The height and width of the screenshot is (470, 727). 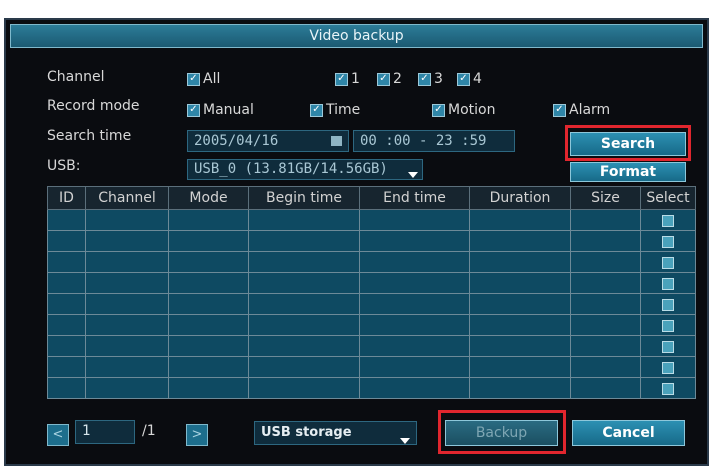 What do you see at coordinates (628, 433) in the screenshot?
I see `cancel-button: Cancel` at bounding box center [628, 433].